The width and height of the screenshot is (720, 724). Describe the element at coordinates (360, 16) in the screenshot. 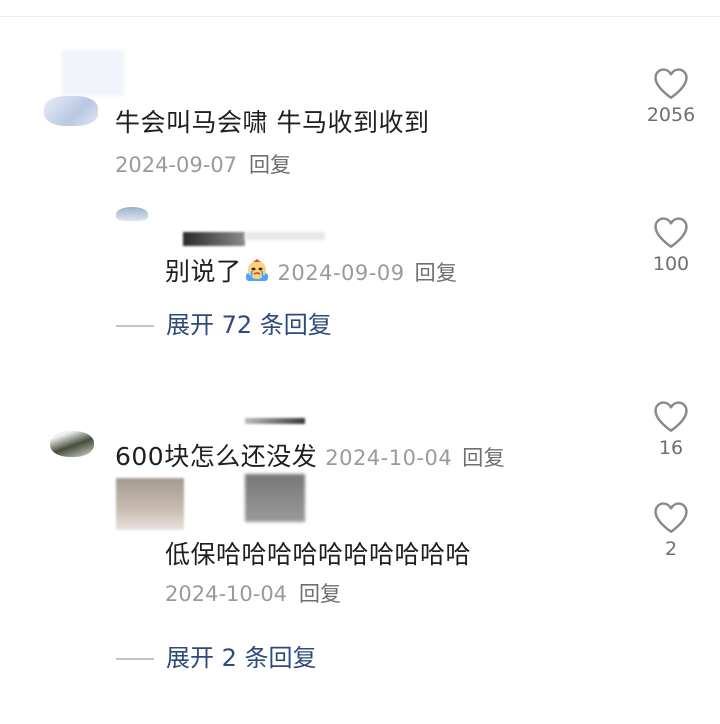

I see `top-divider` at that location.